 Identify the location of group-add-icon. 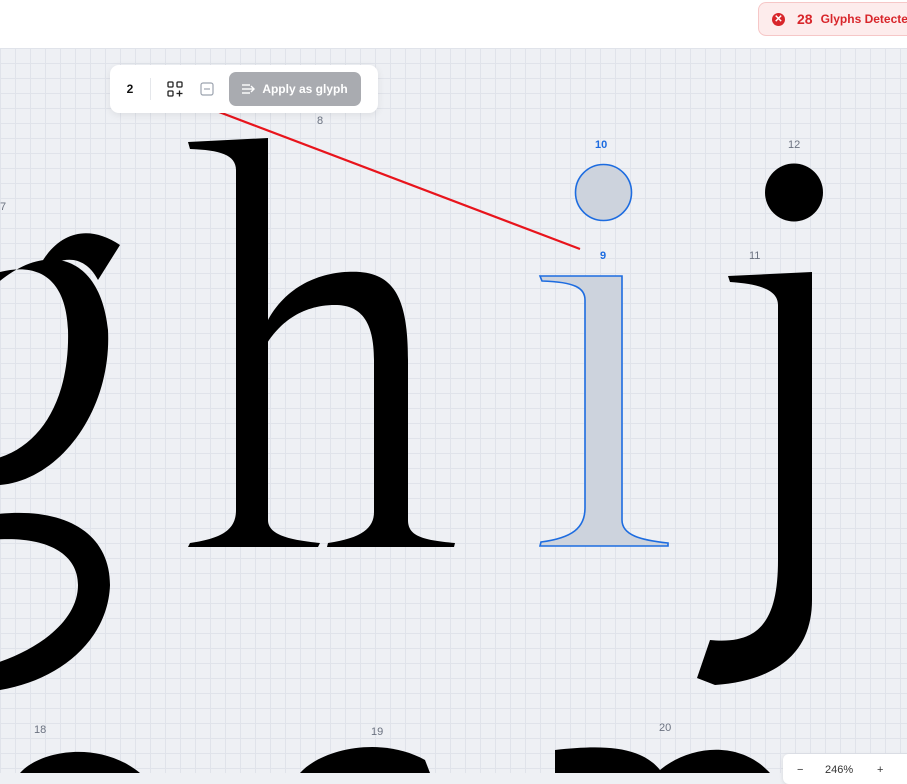
(175, 89).